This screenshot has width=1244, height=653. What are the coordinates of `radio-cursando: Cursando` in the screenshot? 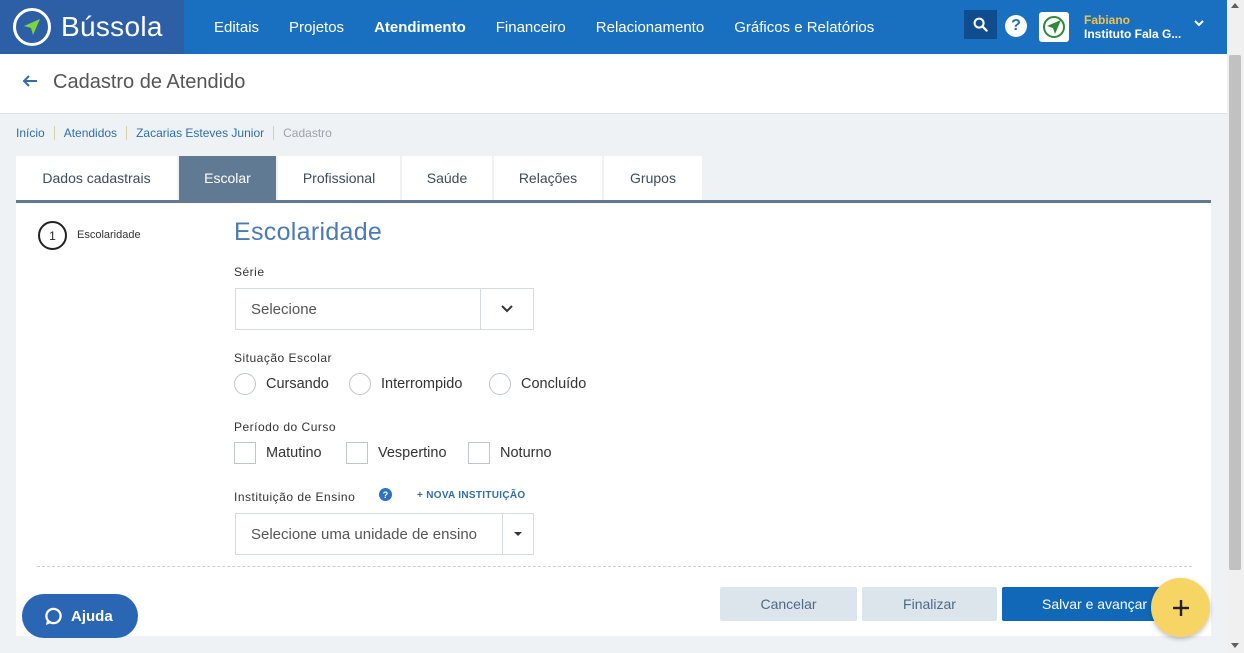 It's located at (281, 384).